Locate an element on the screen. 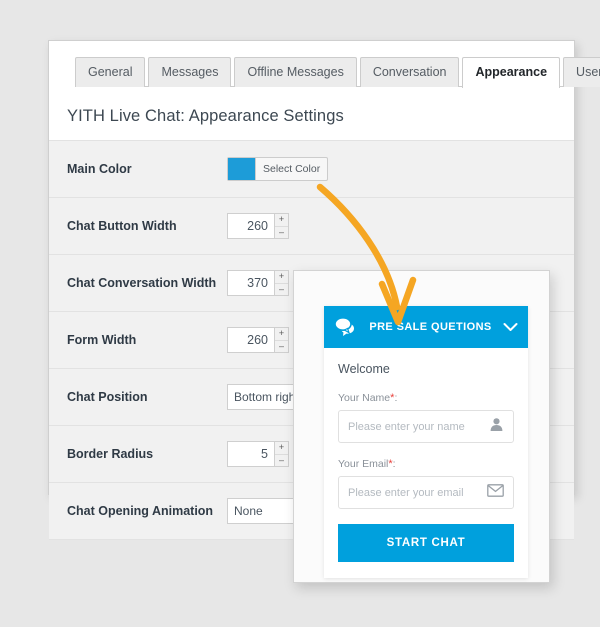 The width and height of the screenshot is (600, 627). chat-conversation-width-spinner-buttons: + – is located at coordinates (281, 283).